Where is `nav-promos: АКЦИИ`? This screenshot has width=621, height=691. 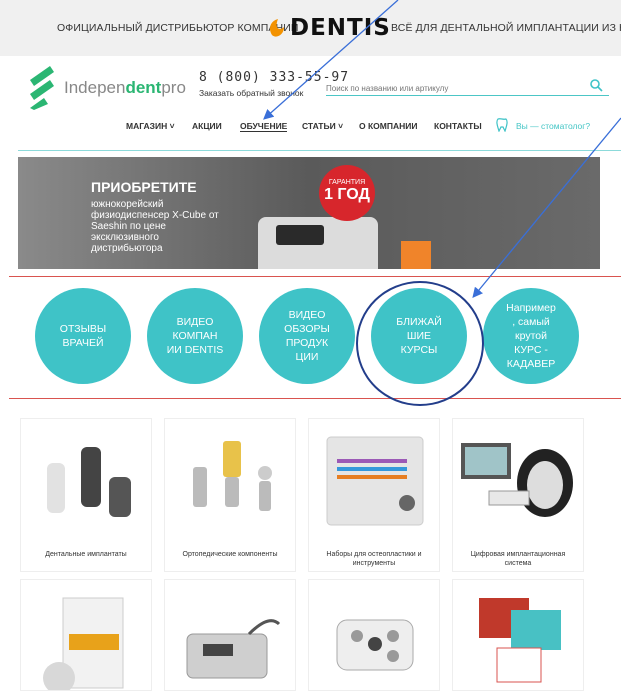 nav-promos: АКЦИИ is located at coordinates (207, 126).